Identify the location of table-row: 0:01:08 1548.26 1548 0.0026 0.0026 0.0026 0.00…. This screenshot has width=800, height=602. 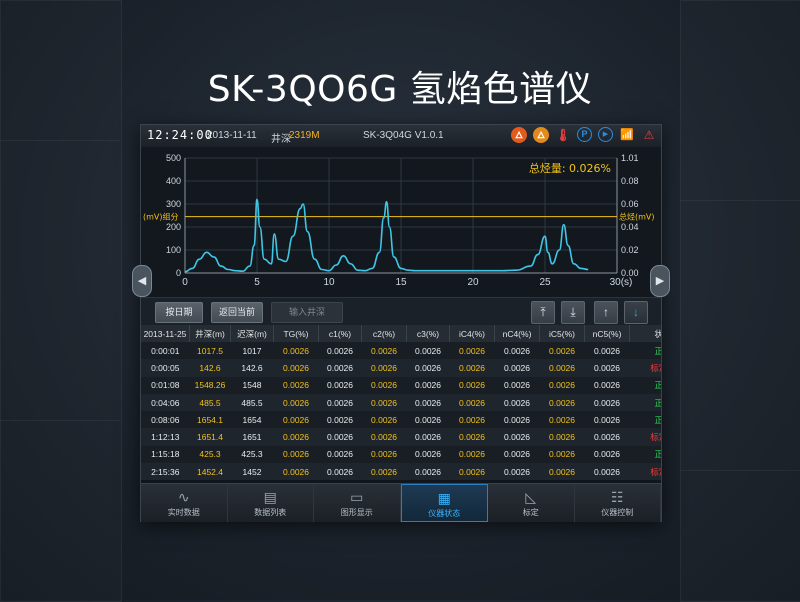
(401, 385).